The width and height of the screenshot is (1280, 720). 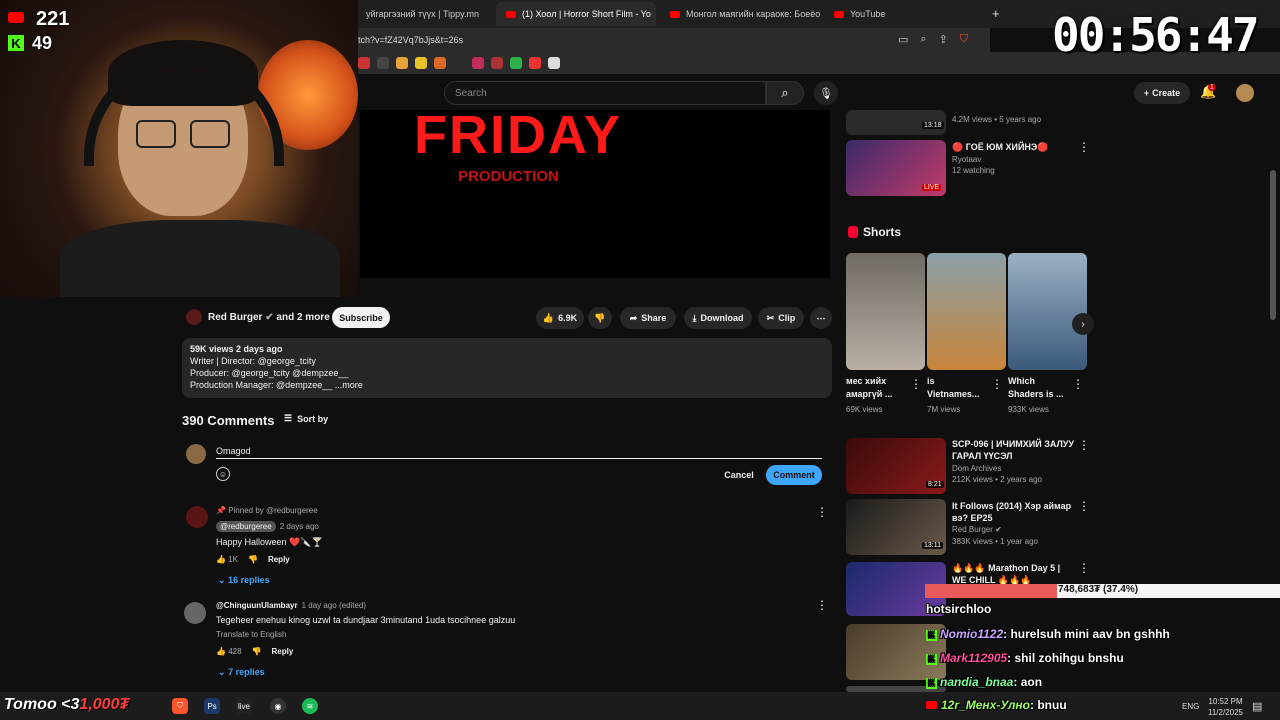 What do you see at coordinates (976, 468) in the screenshot?
I see `sidebar-channel: Dom Archives` at bounding box center [976, 468].